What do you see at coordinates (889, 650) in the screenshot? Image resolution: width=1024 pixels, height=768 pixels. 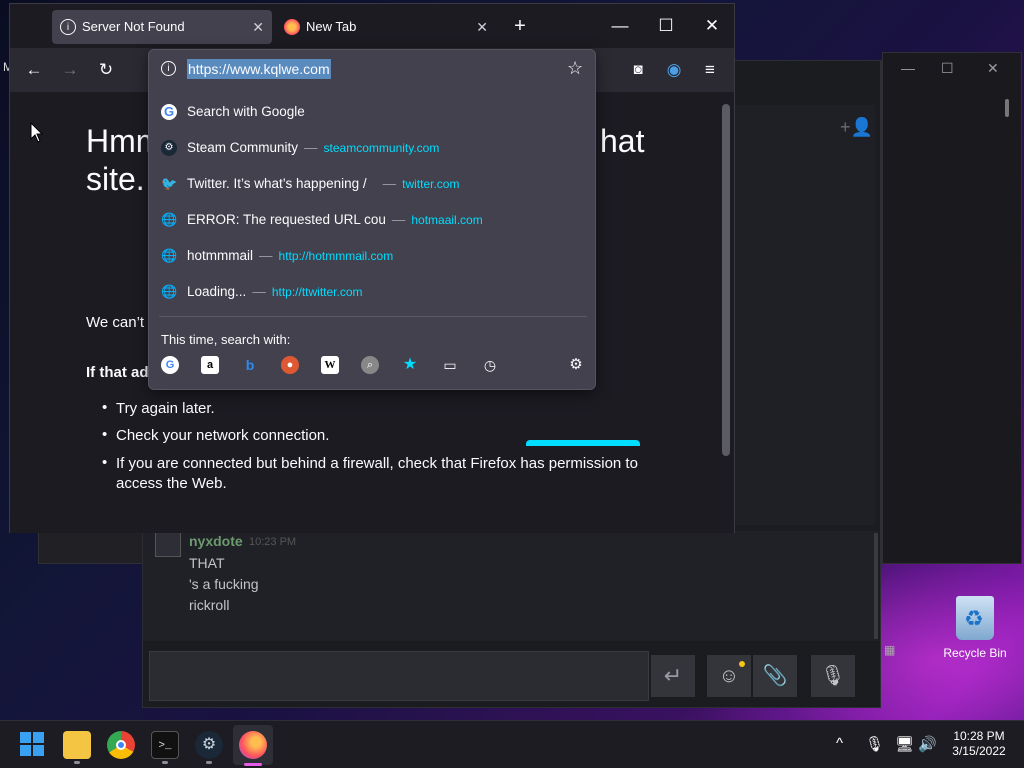 I see `chat-layout-icon: ▦` at bounding box center [889, 650].